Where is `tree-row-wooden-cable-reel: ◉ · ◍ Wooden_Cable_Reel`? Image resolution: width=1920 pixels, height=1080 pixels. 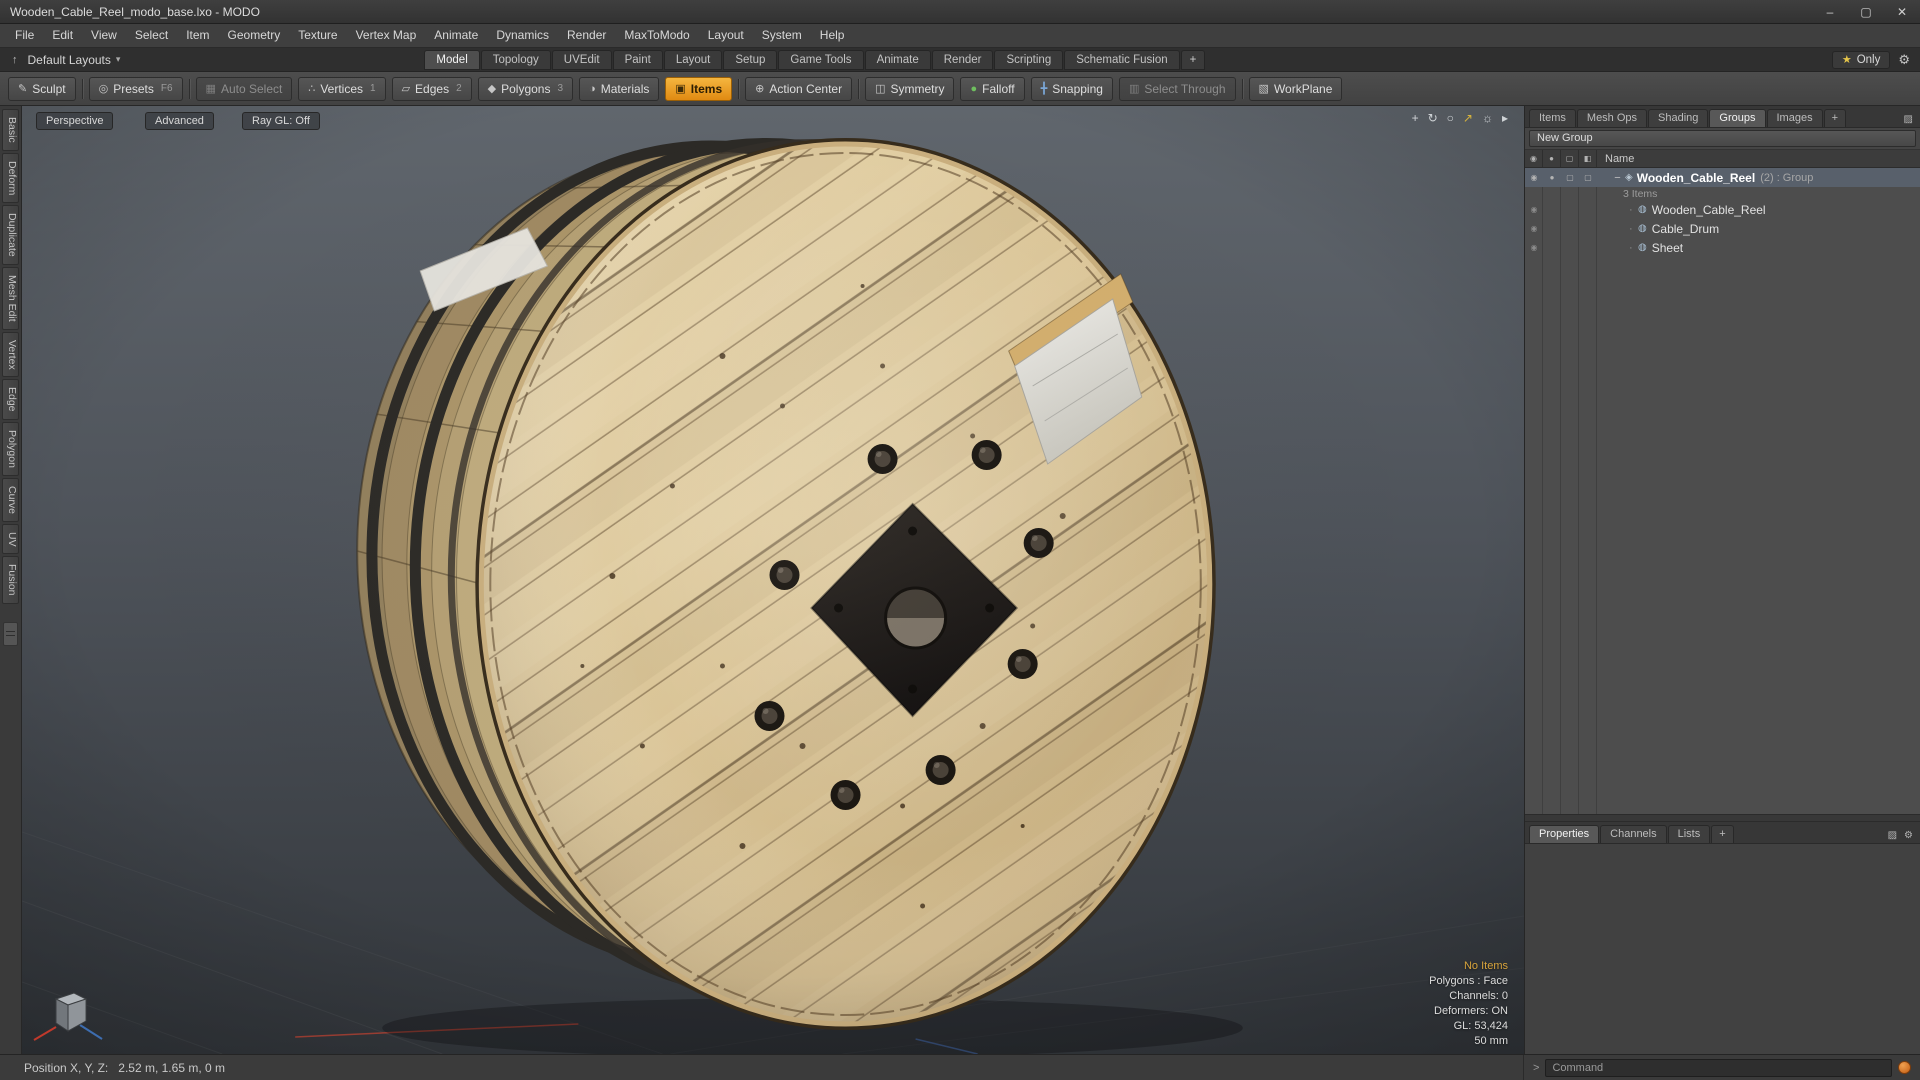 tree-row-wooden-cable-reel: ◉ · ◍ Wooden_Cable_Reel is located at coordinates (1722, 209).